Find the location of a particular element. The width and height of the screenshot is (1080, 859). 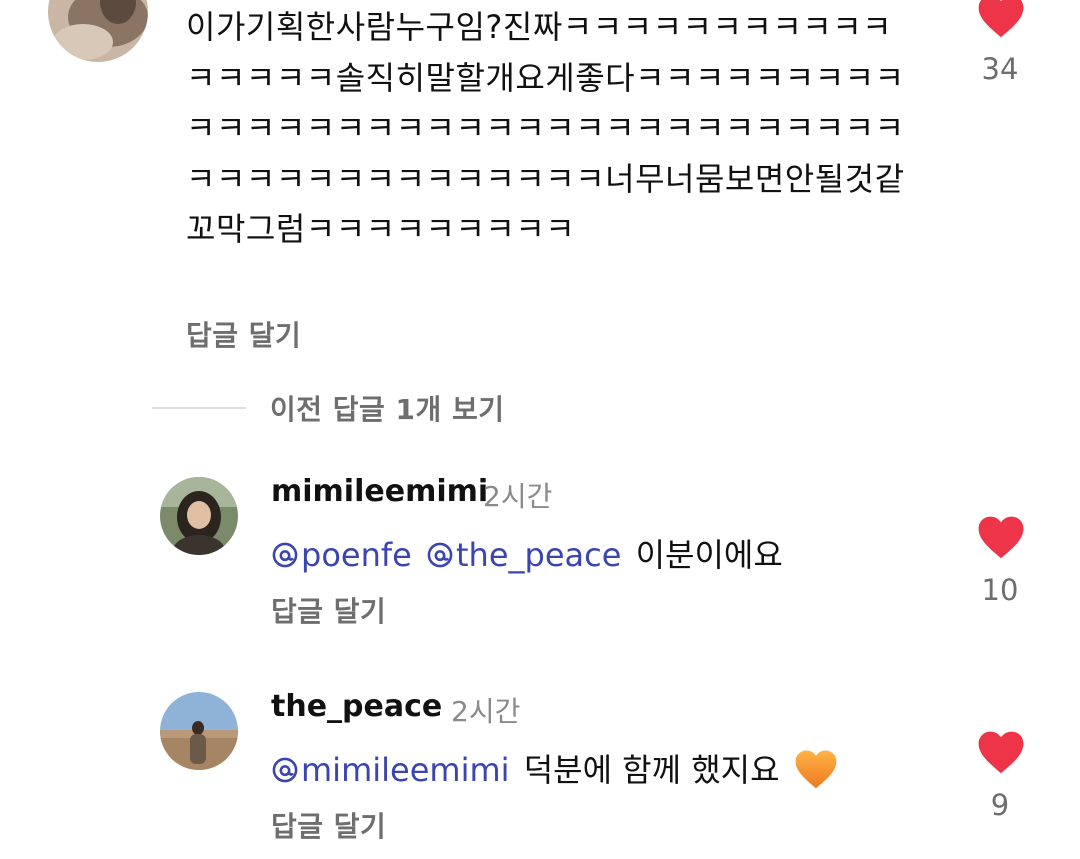

divider is located at coordinates (199, 408).